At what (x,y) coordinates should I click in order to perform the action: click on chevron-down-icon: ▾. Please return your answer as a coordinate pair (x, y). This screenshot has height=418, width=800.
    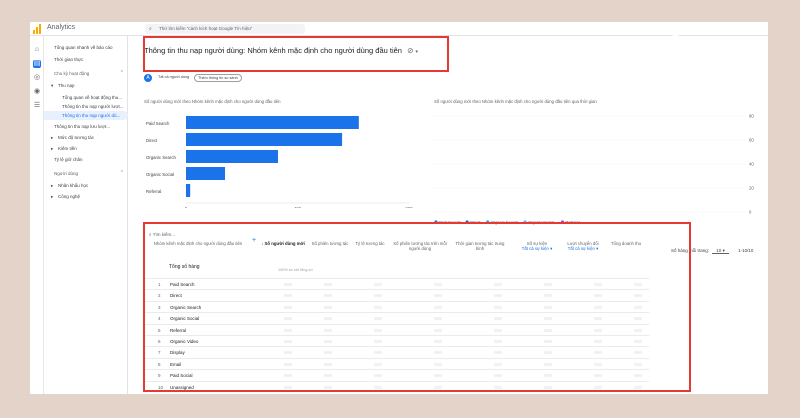
    Looking at the image, I should click on (52, 85).